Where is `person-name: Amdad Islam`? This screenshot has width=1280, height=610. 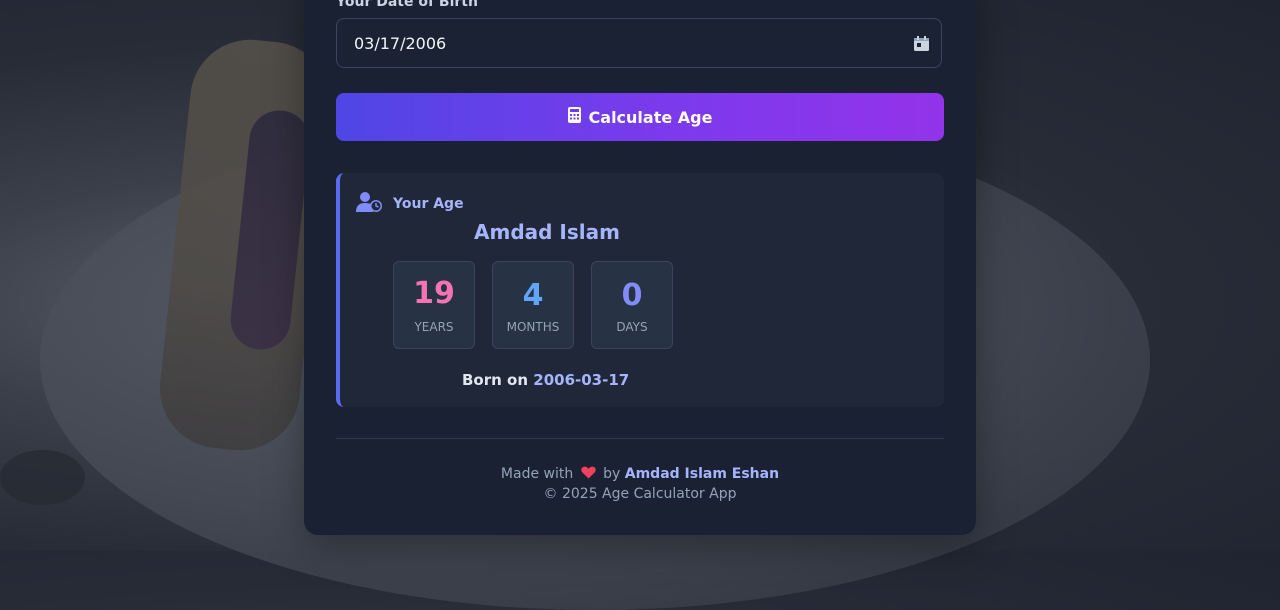 person-name: Amdad Islam is located at coordinates (547, 232).